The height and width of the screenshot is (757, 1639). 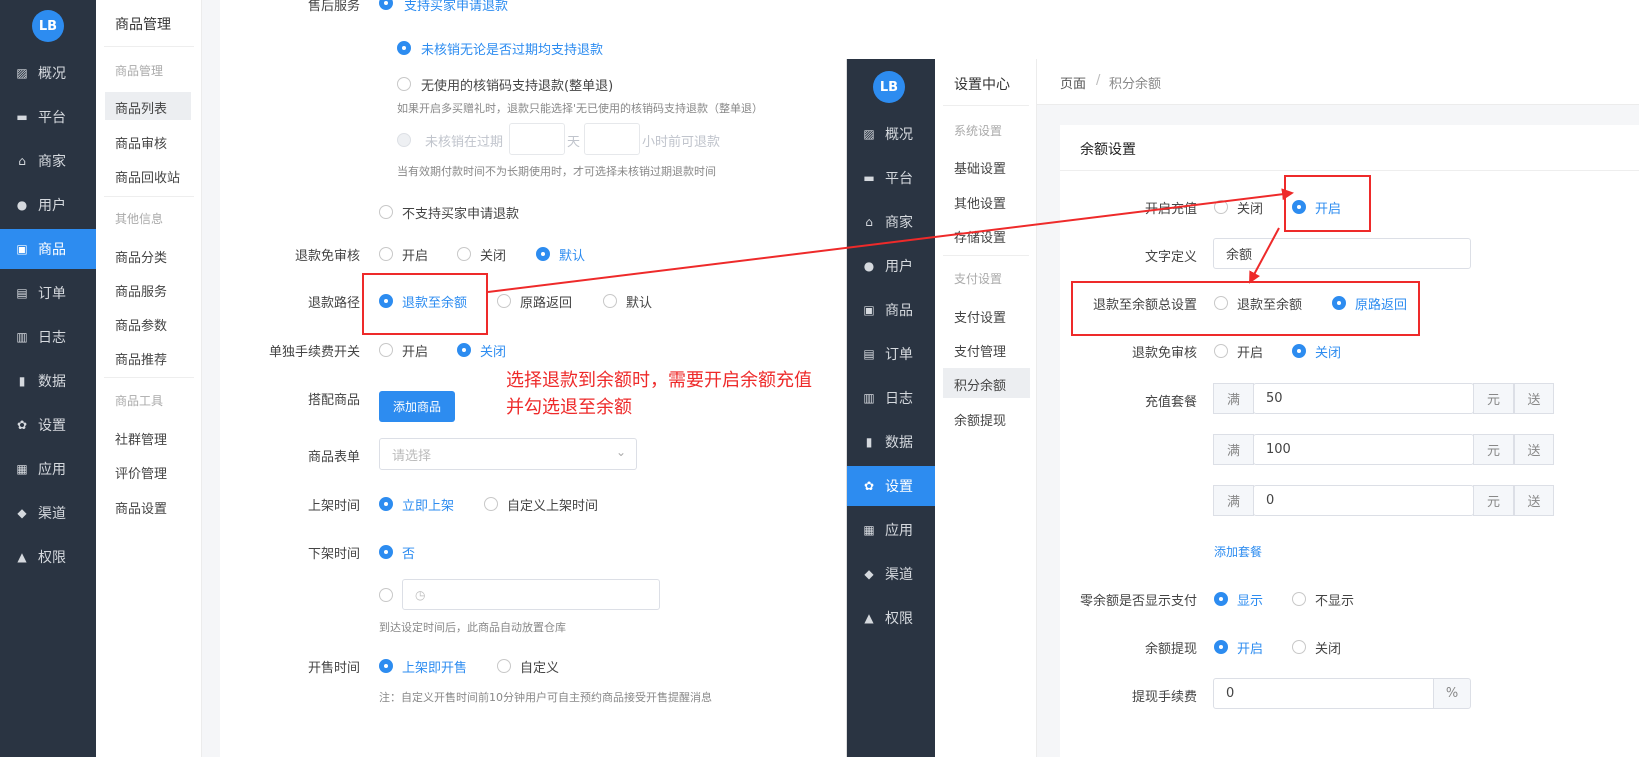 What do you see at coordinates (540, 668) in the screenshot?
I see `sale-custom: 自定义` at bounding box center [540, 668].